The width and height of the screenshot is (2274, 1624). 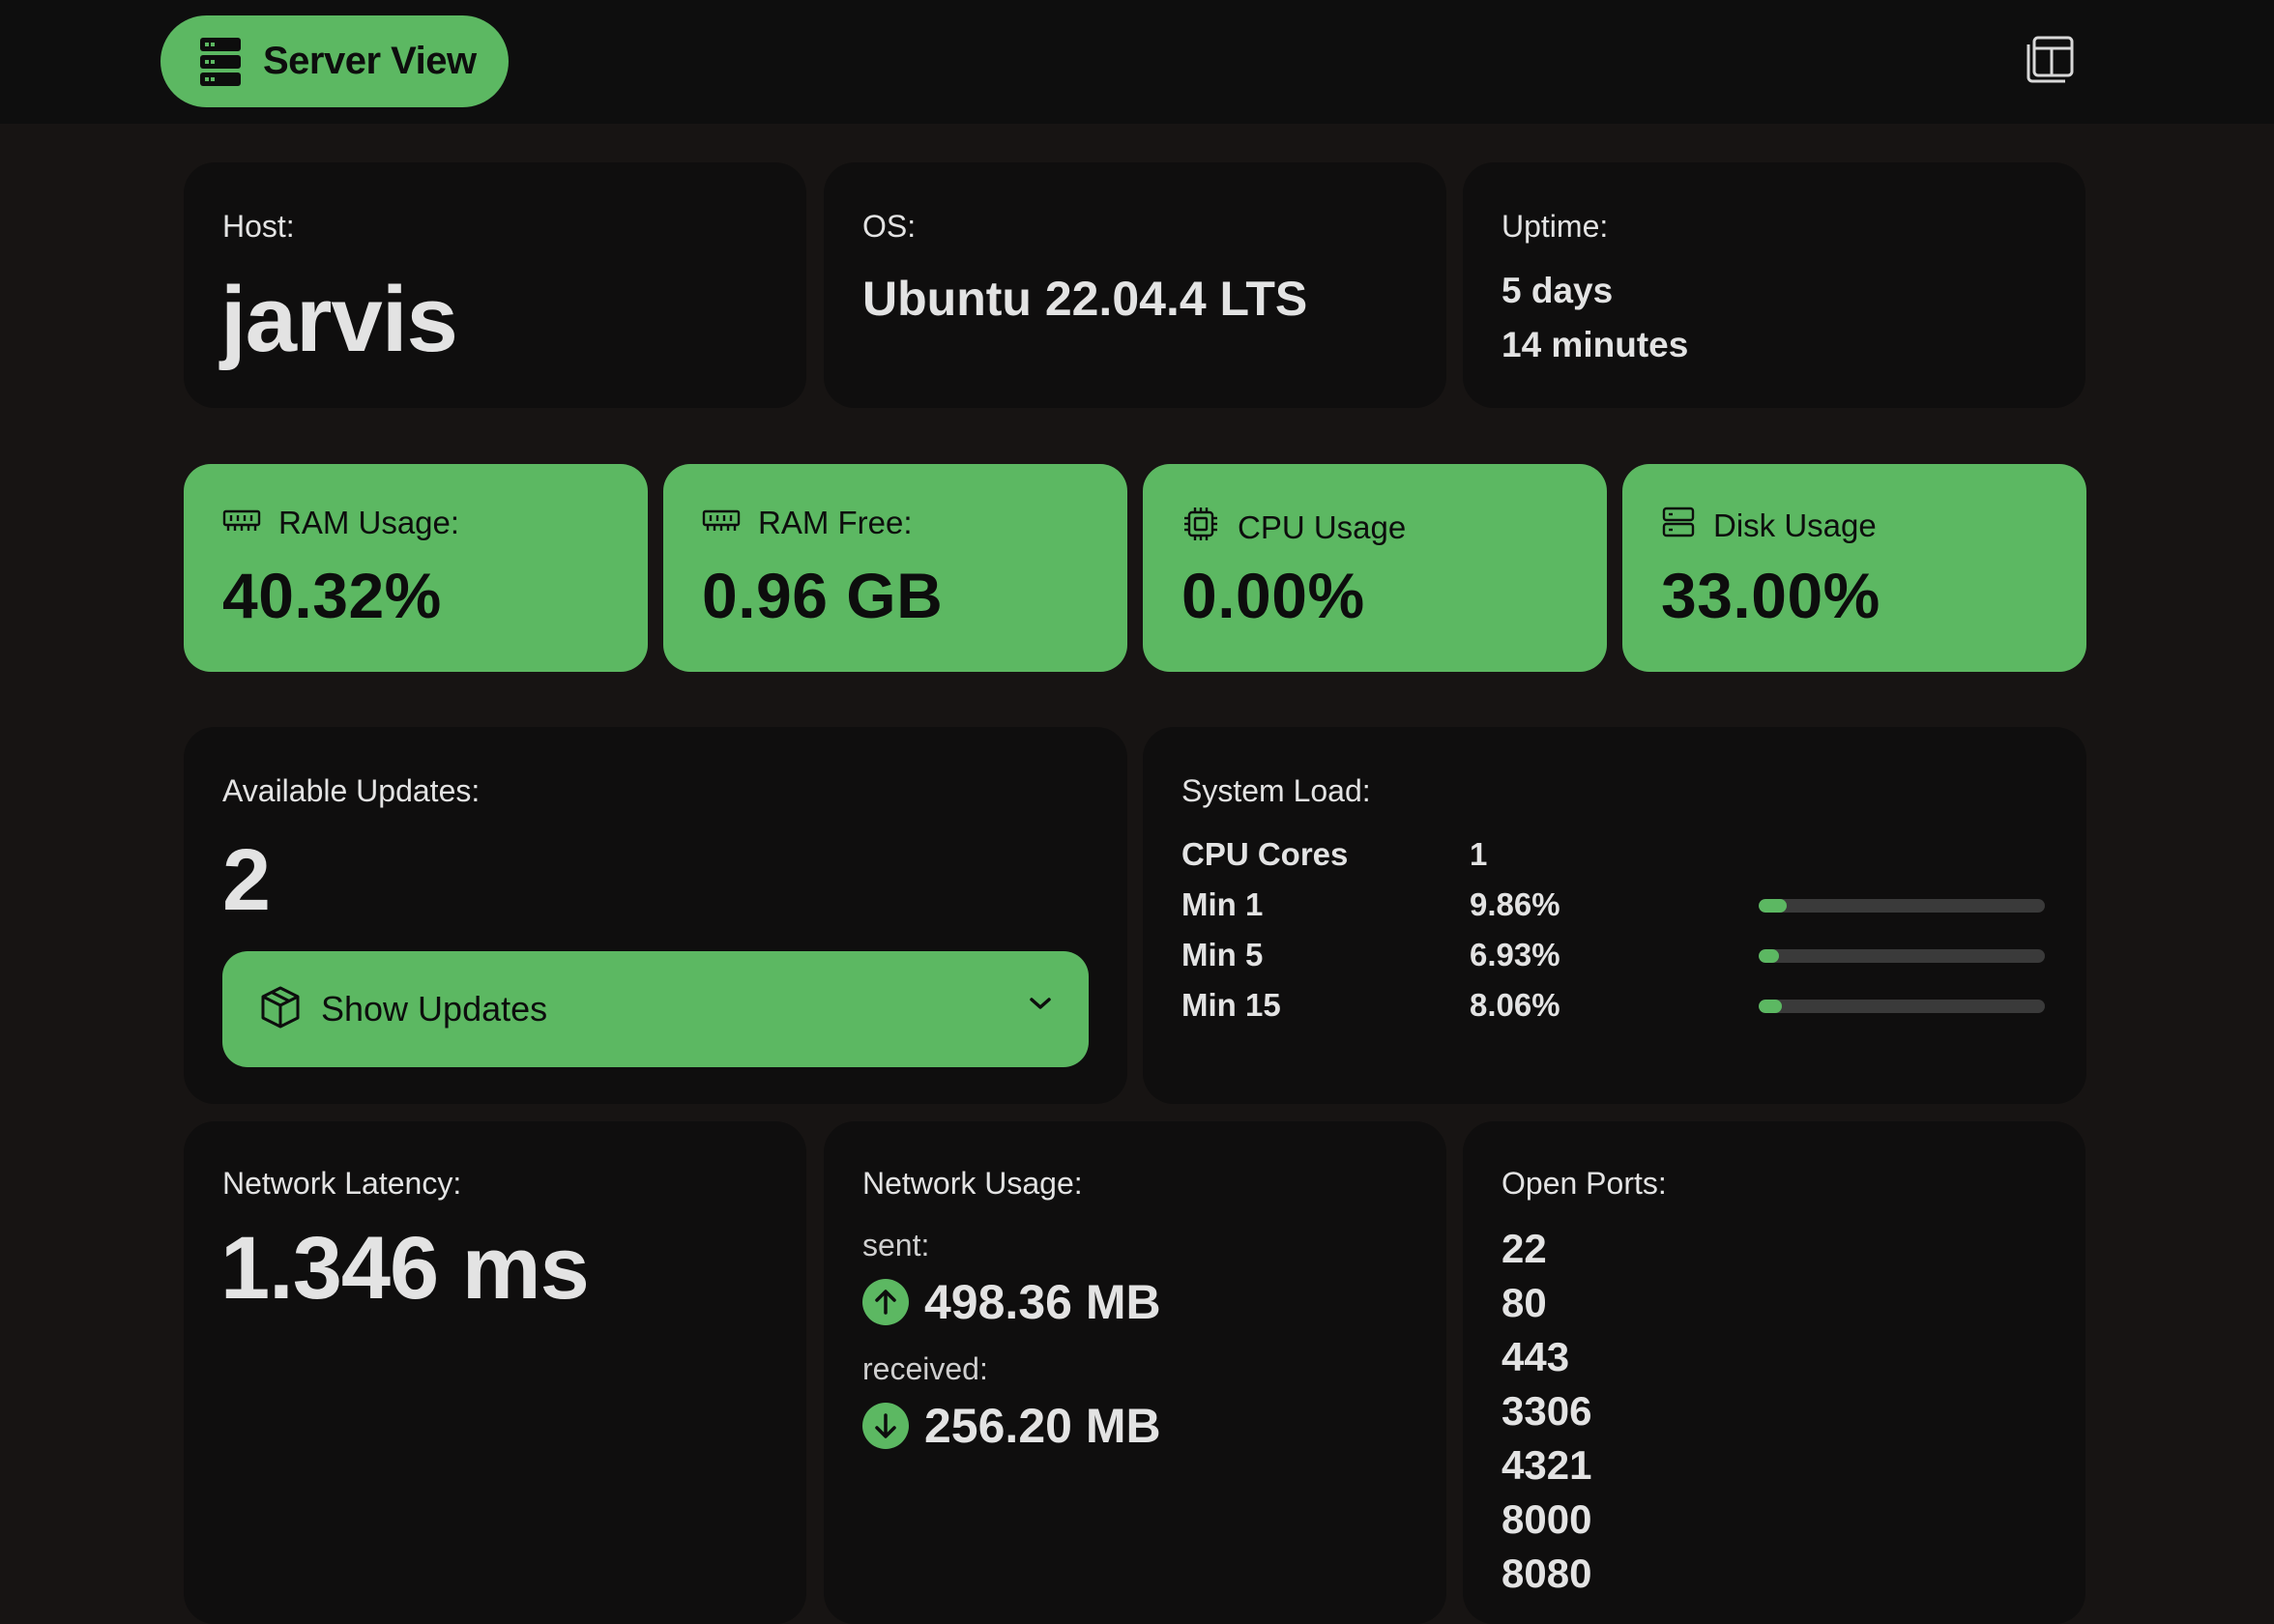 I want to click on windows-icon, so click(x=2050, y=63).